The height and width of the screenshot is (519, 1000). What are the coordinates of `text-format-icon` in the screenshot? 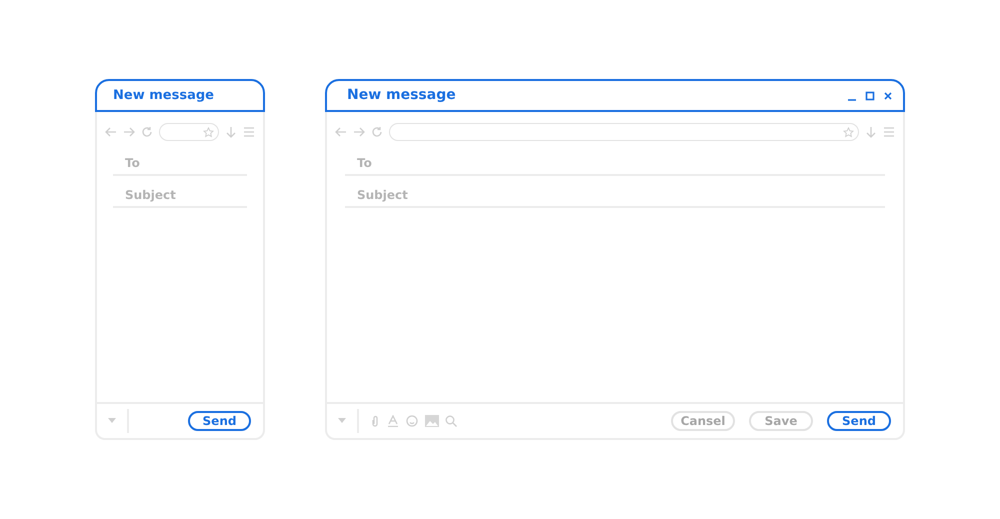 It's located at (393, 421).